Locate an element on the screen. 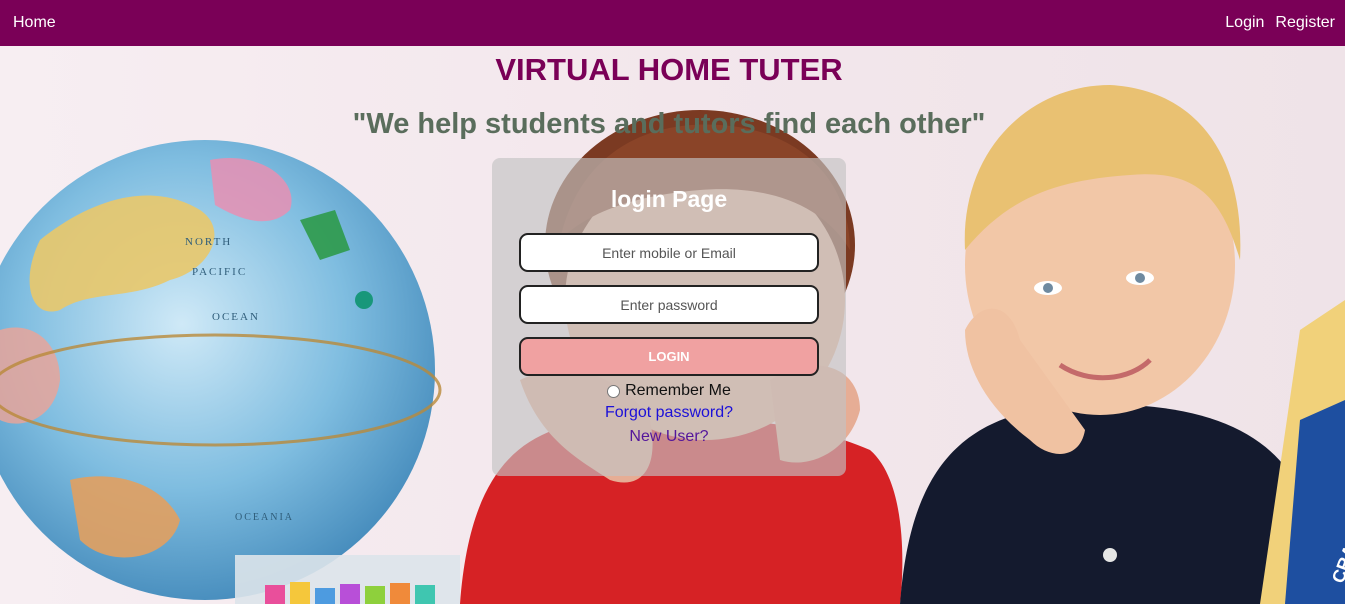 This screenshot has width=1345, height=604. top-navbar: Home Login Register is located at coordinates (672, 23).